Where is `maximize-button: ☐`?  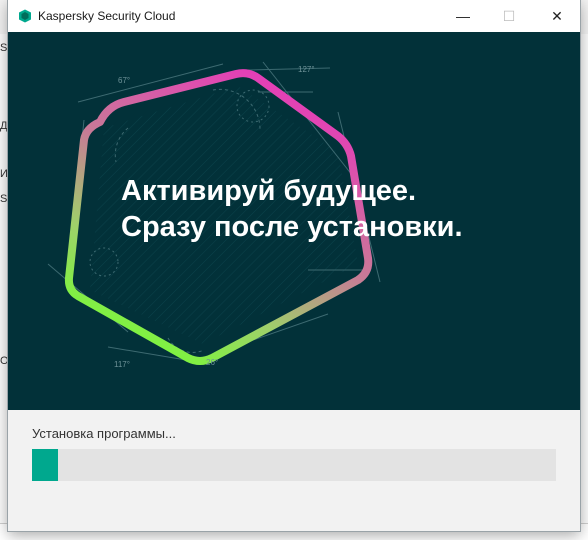 maximize-button: ☐ is located at coordinates (509, 16).